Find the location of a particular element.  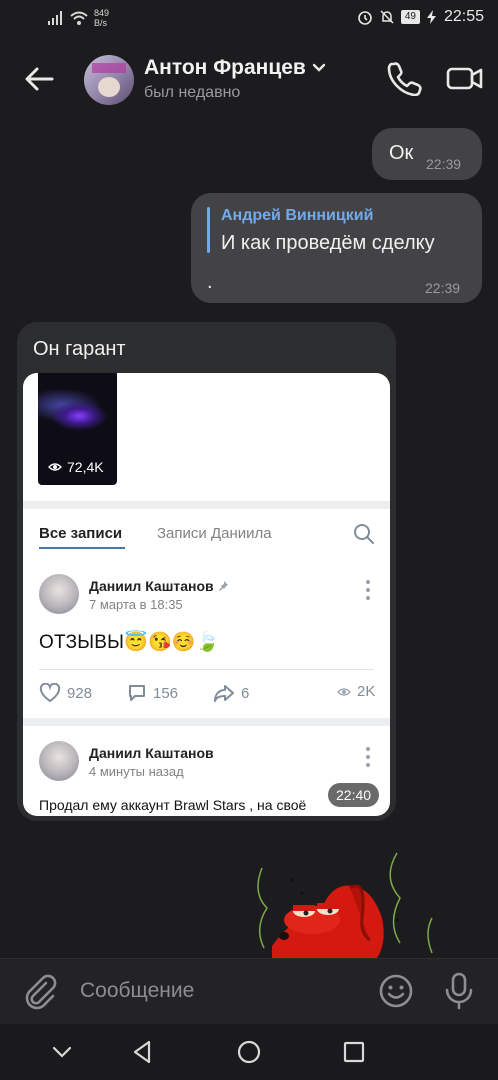

alarm-icon is located at coordinates (365, 18).